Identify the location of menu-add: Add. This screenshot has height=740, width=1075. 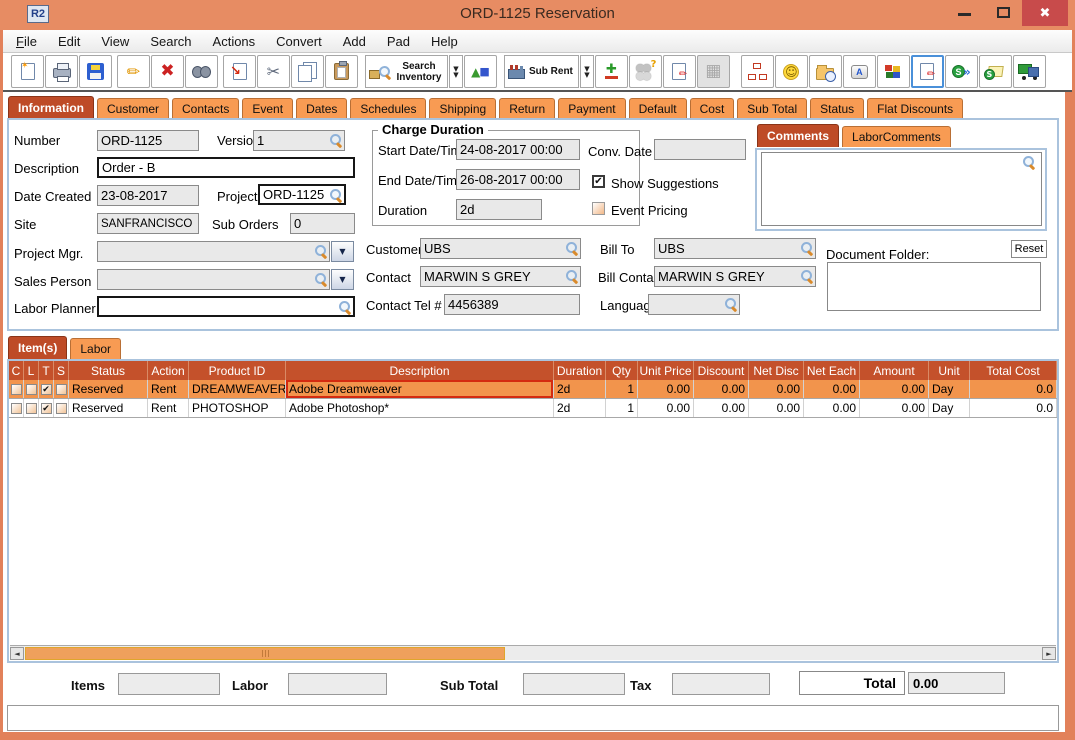
(354, 41).